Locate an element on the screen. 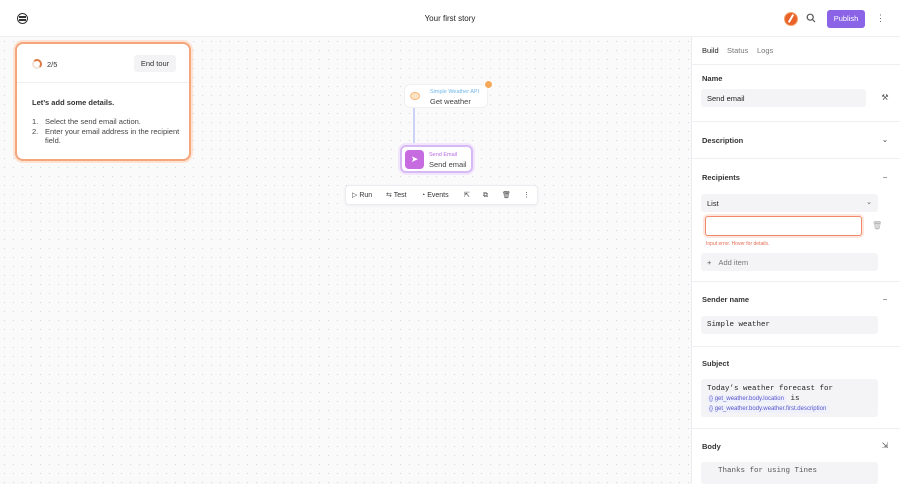  recipients-label: Recipients is located at coordinates (721, 177).